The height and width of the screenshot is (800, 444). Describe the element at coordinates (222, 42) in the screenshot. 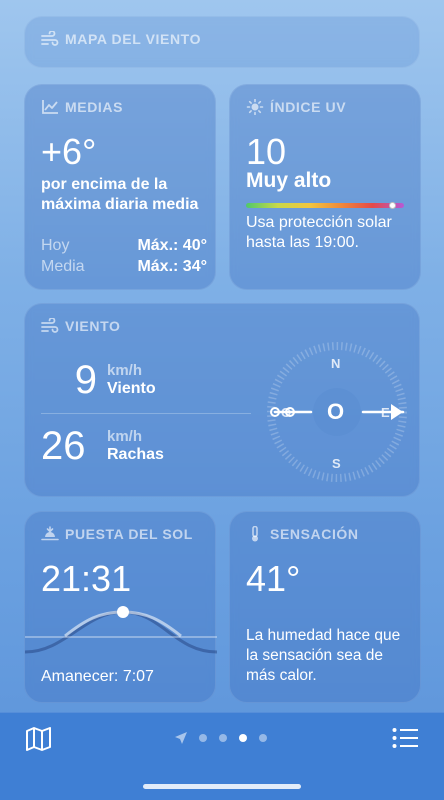

I see `wind-map-card: MAPA DEL VIENTO` at that location.